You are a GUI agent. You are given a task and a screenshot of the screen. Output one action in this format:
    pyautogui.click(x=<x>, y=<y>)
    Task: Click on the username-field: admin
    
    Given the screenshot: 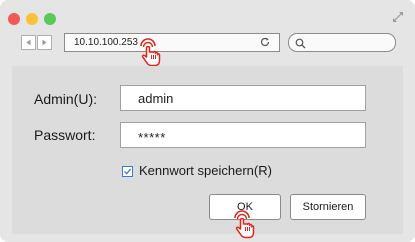 What is the action you would take?
    pyautogui.click(x=243, y=98)
    